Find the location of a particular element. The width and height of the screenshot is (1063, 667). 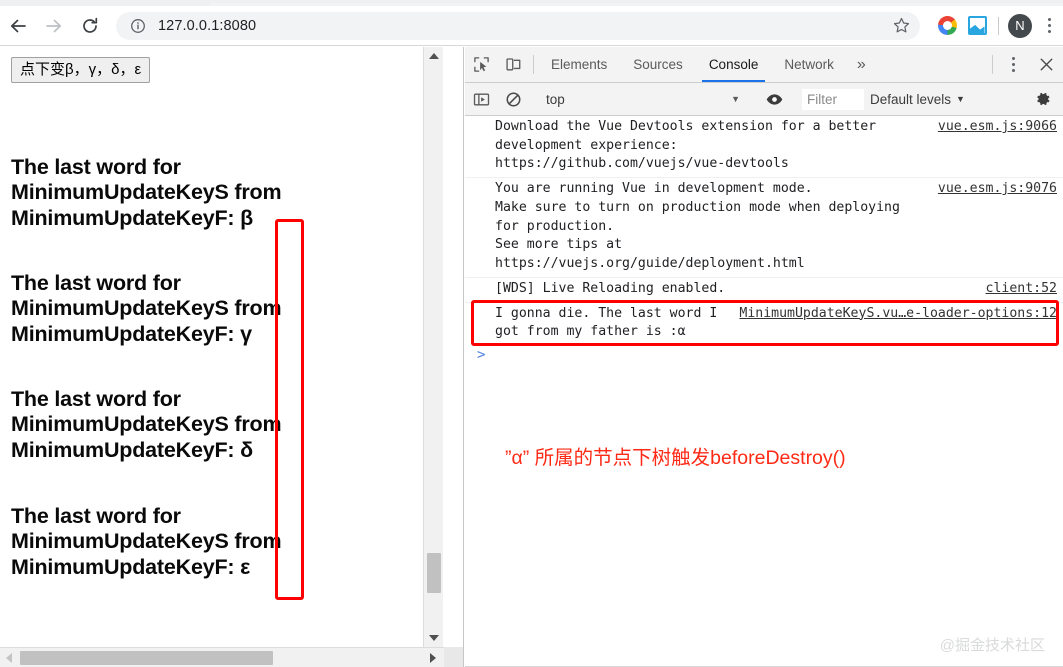

tab-label: Network is located at coordinates (809, 64).